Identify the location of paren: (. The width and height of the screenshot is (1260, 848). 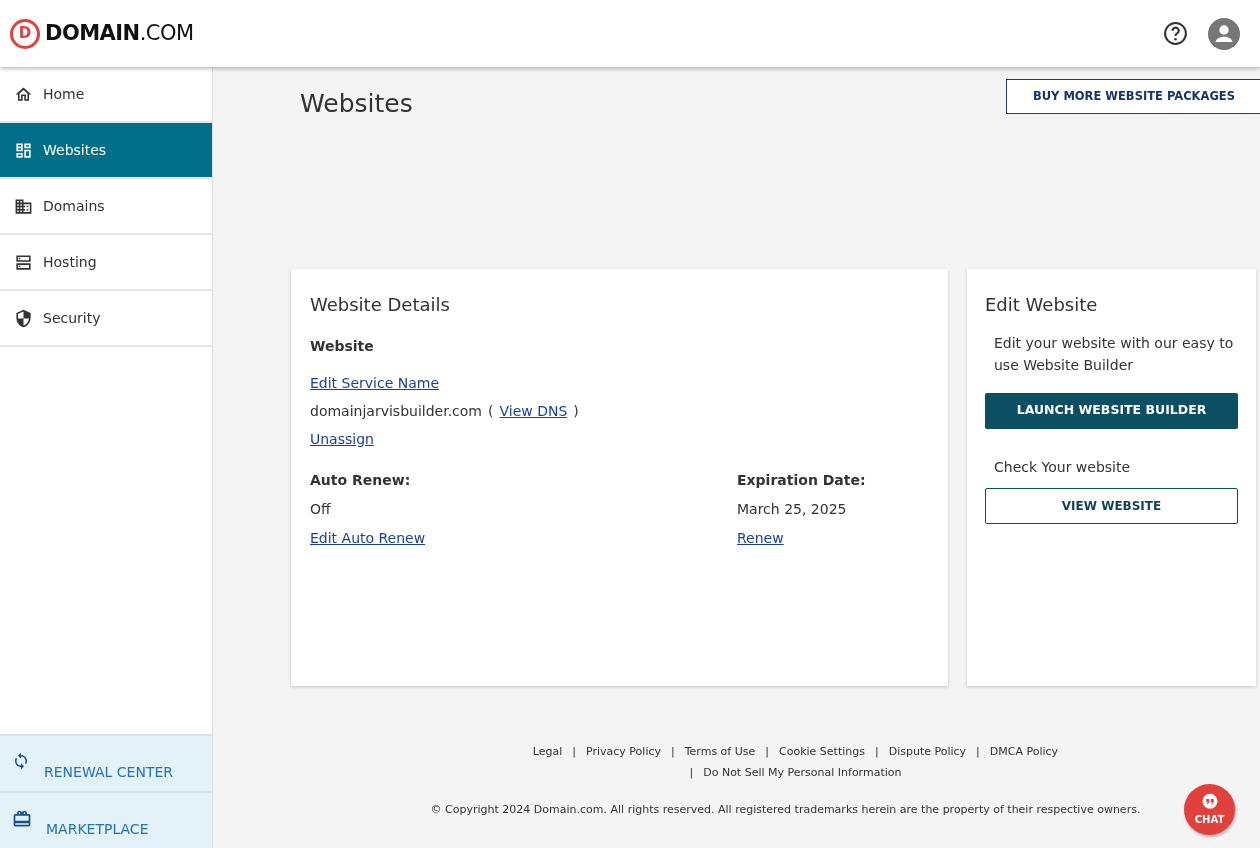
(491, 411).